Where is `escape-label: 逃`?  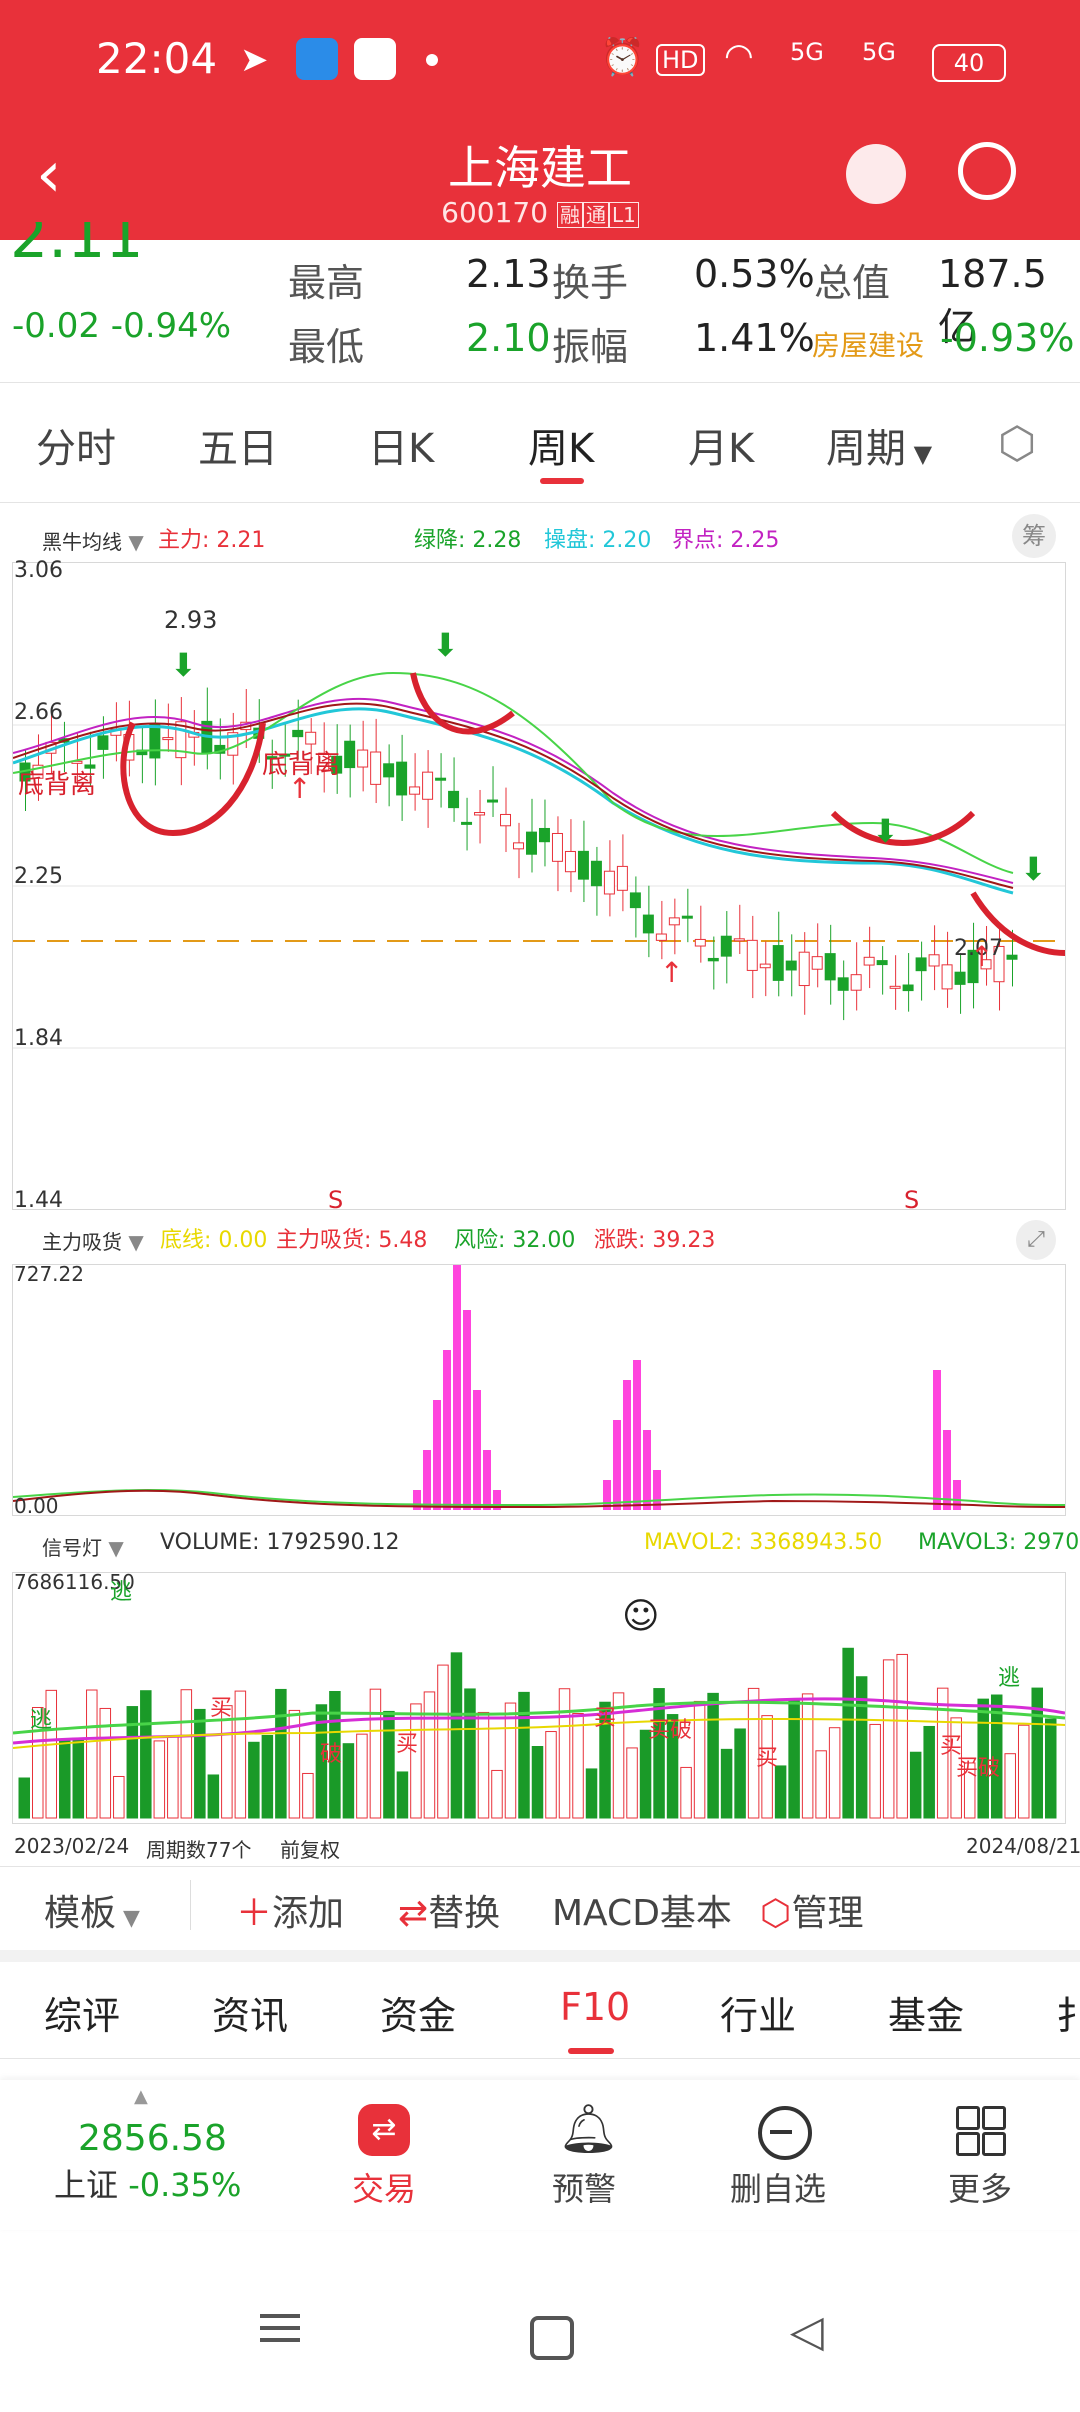
escape-label: 逃 is located at coordinates (41, 1720).